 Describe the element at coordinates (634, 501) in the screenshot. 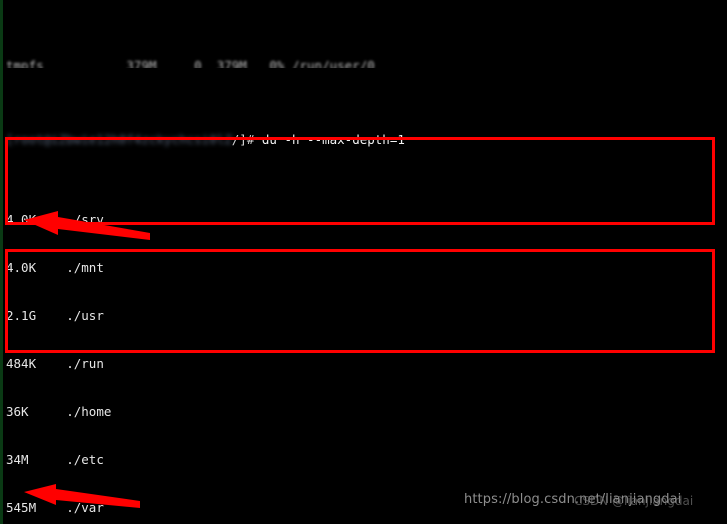

I see `watermark-logo: CSDN @lianjiangdai` at that location.